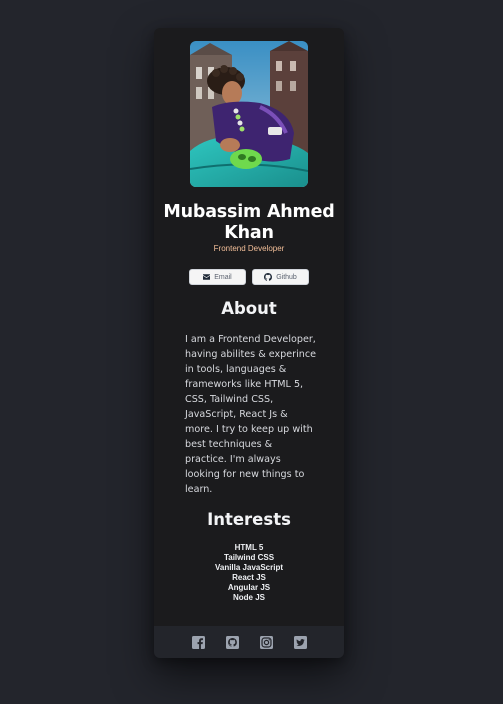  Describe the element at coordinates (249, 587) in the screenshot. I see `interest-item: Angular JS` at that location.